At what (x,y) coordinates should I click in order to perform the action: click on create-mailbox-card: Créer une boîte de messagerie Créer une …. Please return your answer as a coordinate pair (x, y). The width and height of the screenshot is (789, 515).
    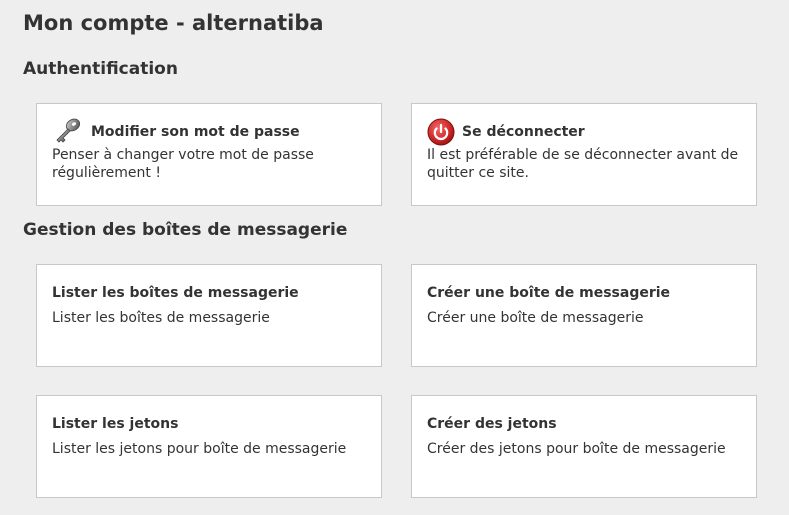
    Looking at the image, I should click on (584, 315).